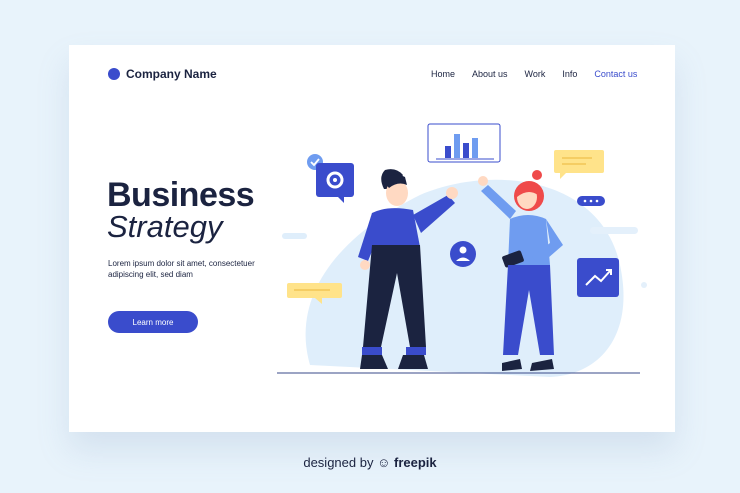 The width and height of the screenshot is (740, 493). What do you see at coordinates (464, 143) in the screenshot?
I see `bar-chart-icon` at bounding box center [464, 143].